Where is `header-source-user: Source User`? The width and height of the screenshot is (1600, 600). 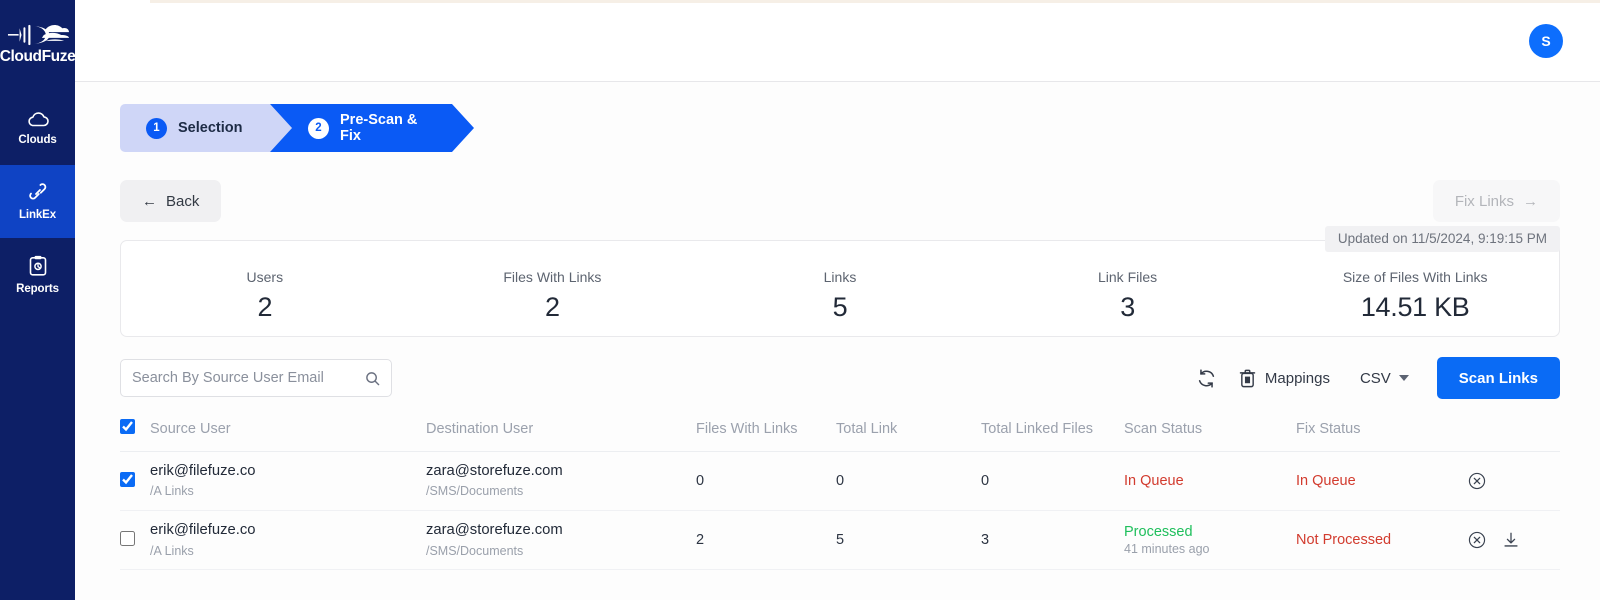 header-source-user: Source User is located at coordinates (288, 435).